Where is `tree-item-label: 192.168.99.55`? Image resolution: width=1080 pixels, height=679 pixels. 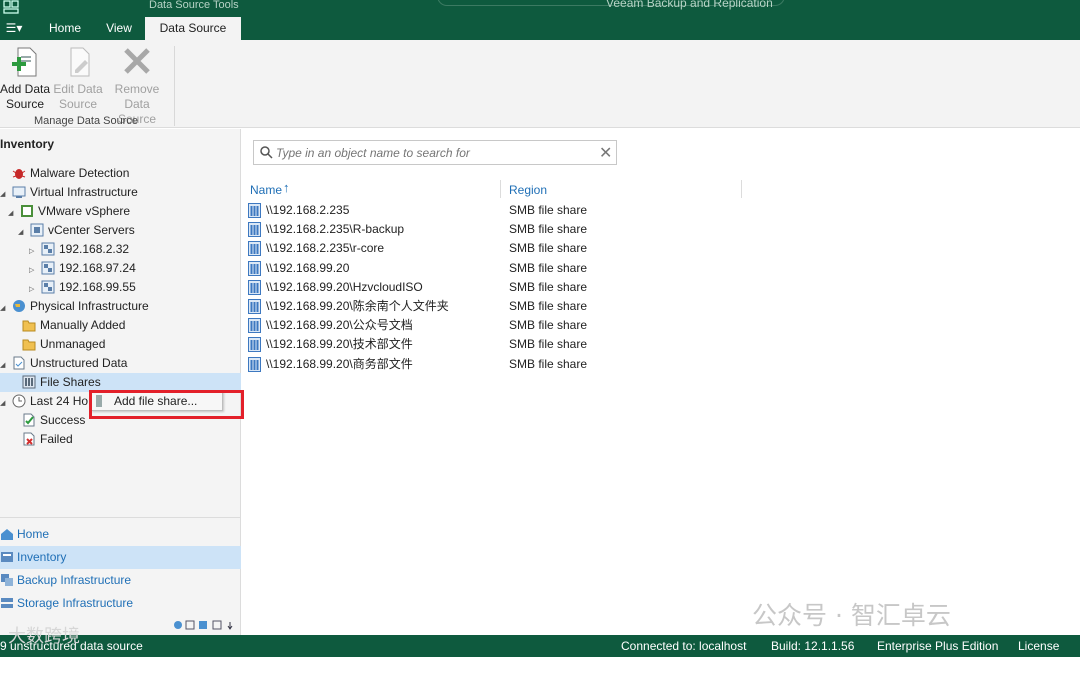 tree-item-label: 192.168.99.55 is located at coordinates (97, 287).